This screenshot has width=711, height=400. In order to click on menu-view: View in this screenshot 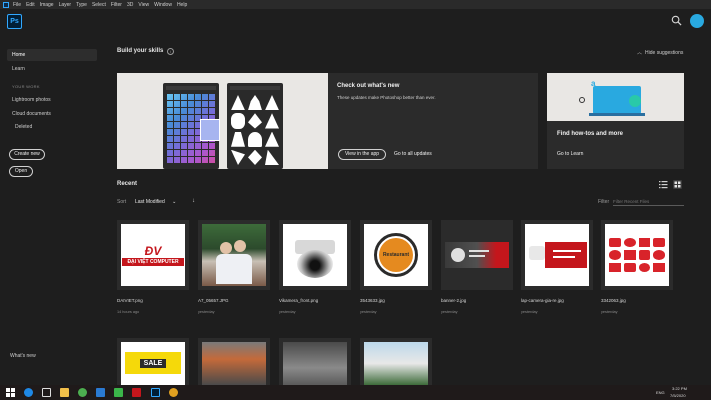, I will do `click(143, 5)`.